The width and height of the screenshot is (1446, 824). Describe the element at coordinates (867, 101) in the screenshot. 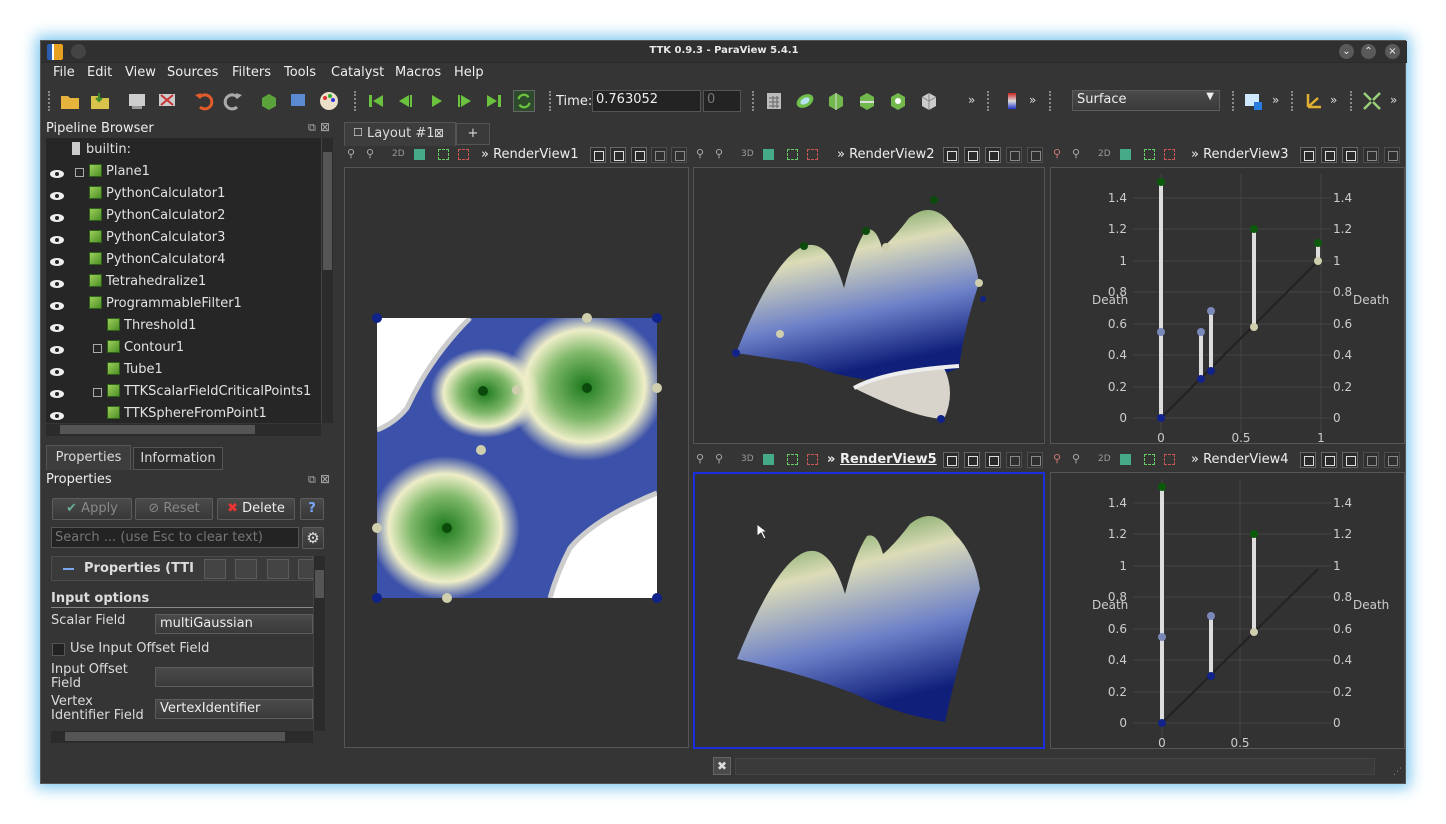

I see `slice-filter-icon` at that location.